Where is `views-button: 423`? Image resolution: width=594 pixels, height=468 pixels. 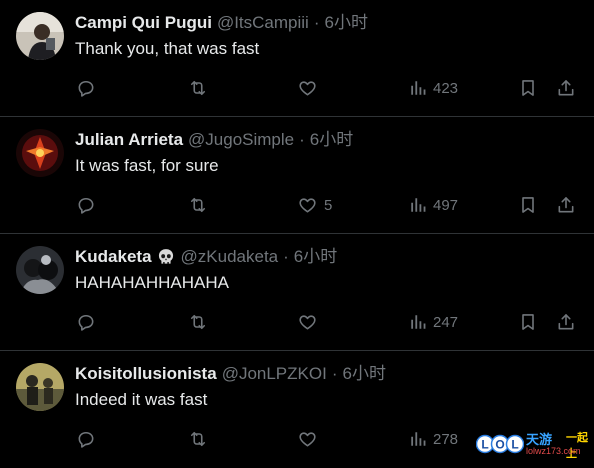
views-button: 423 is located at coordinates (433, 88).